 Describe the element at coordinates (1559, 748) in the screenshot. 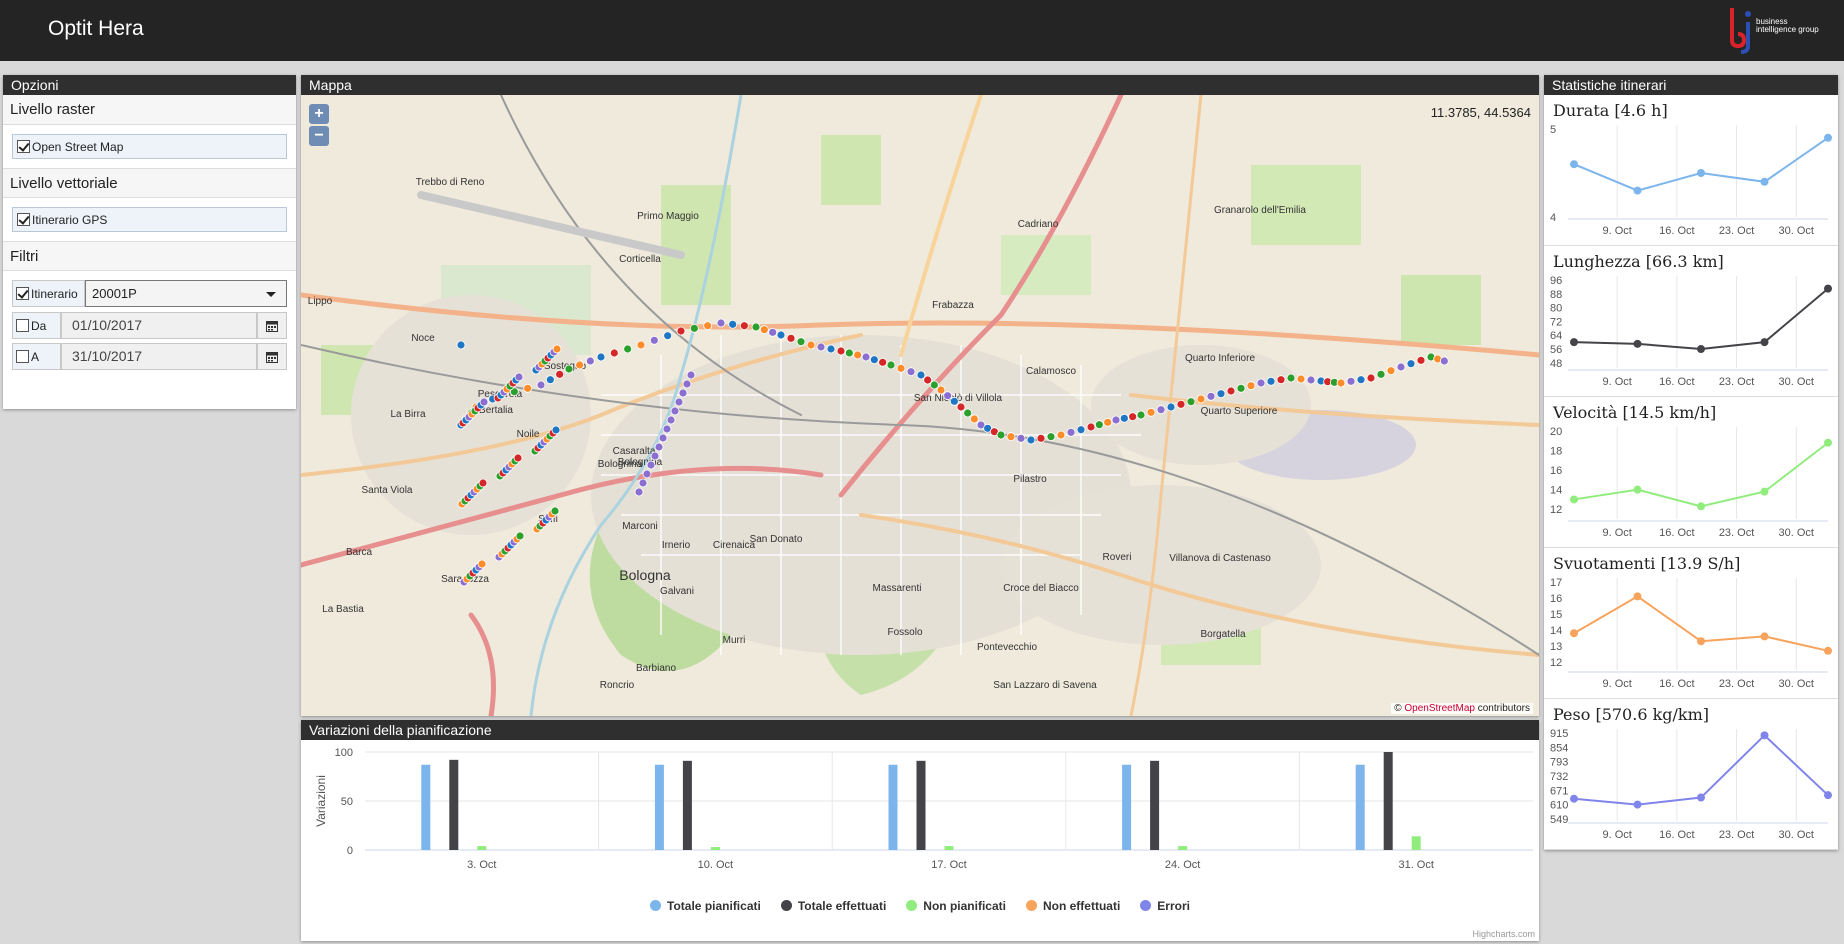

I see `y-tick-label: 854` at that location.